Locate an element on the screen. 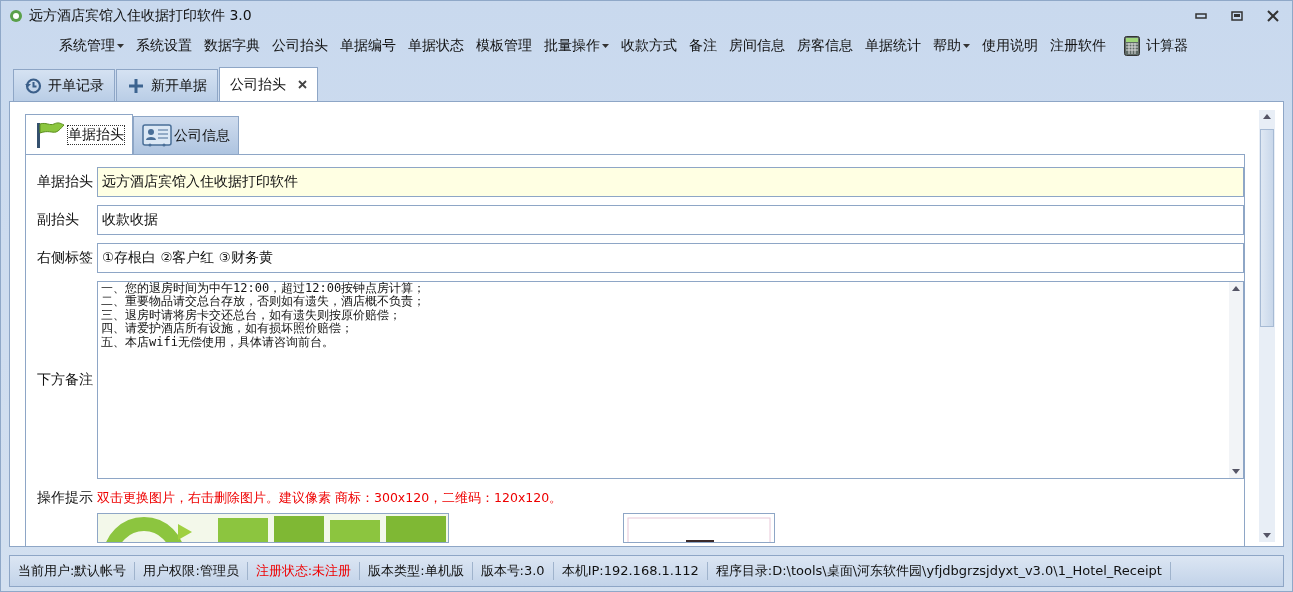 This screenshot has width=1293, height=592. menu-item: 批量操作 is located at coordinates (576, 46).